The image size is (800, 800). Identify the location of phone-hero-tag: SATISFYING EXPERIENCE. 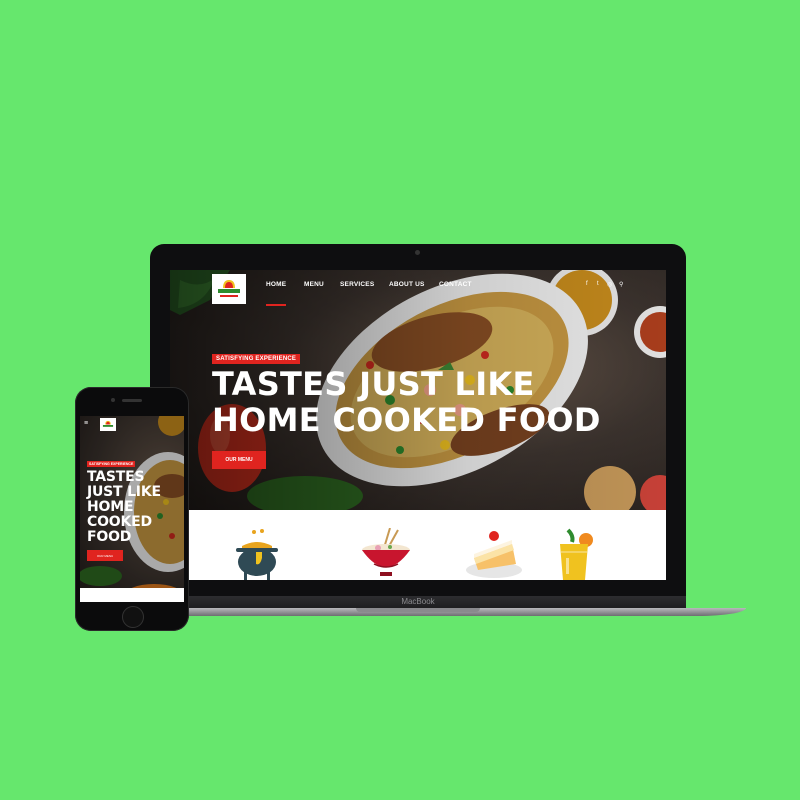
(111, 464).